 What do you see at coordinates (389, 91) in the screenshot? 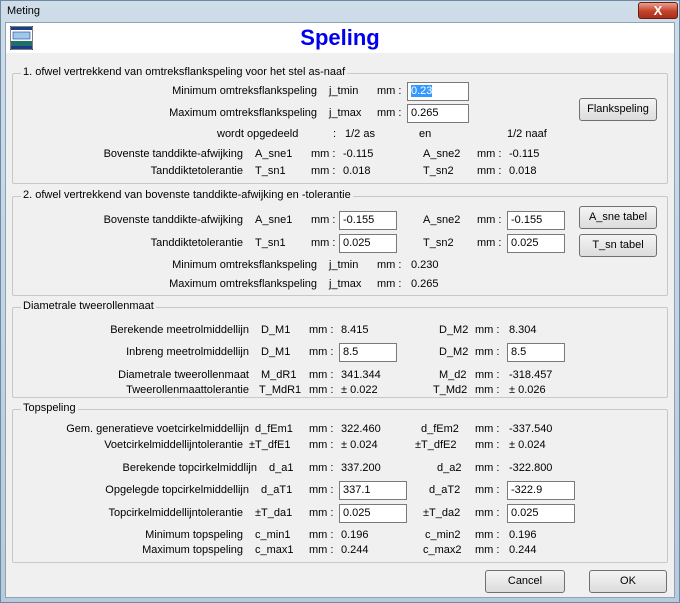
I see `min-unit: mm :` at bounding box center [389, 91].